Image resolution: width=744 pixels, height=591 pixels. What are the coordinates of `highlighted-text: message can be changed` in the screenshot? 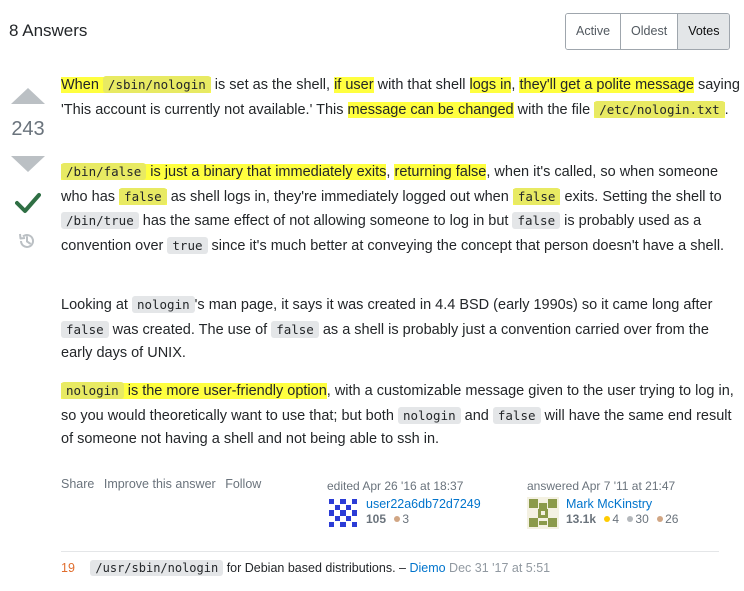 It's located at (430, 109).